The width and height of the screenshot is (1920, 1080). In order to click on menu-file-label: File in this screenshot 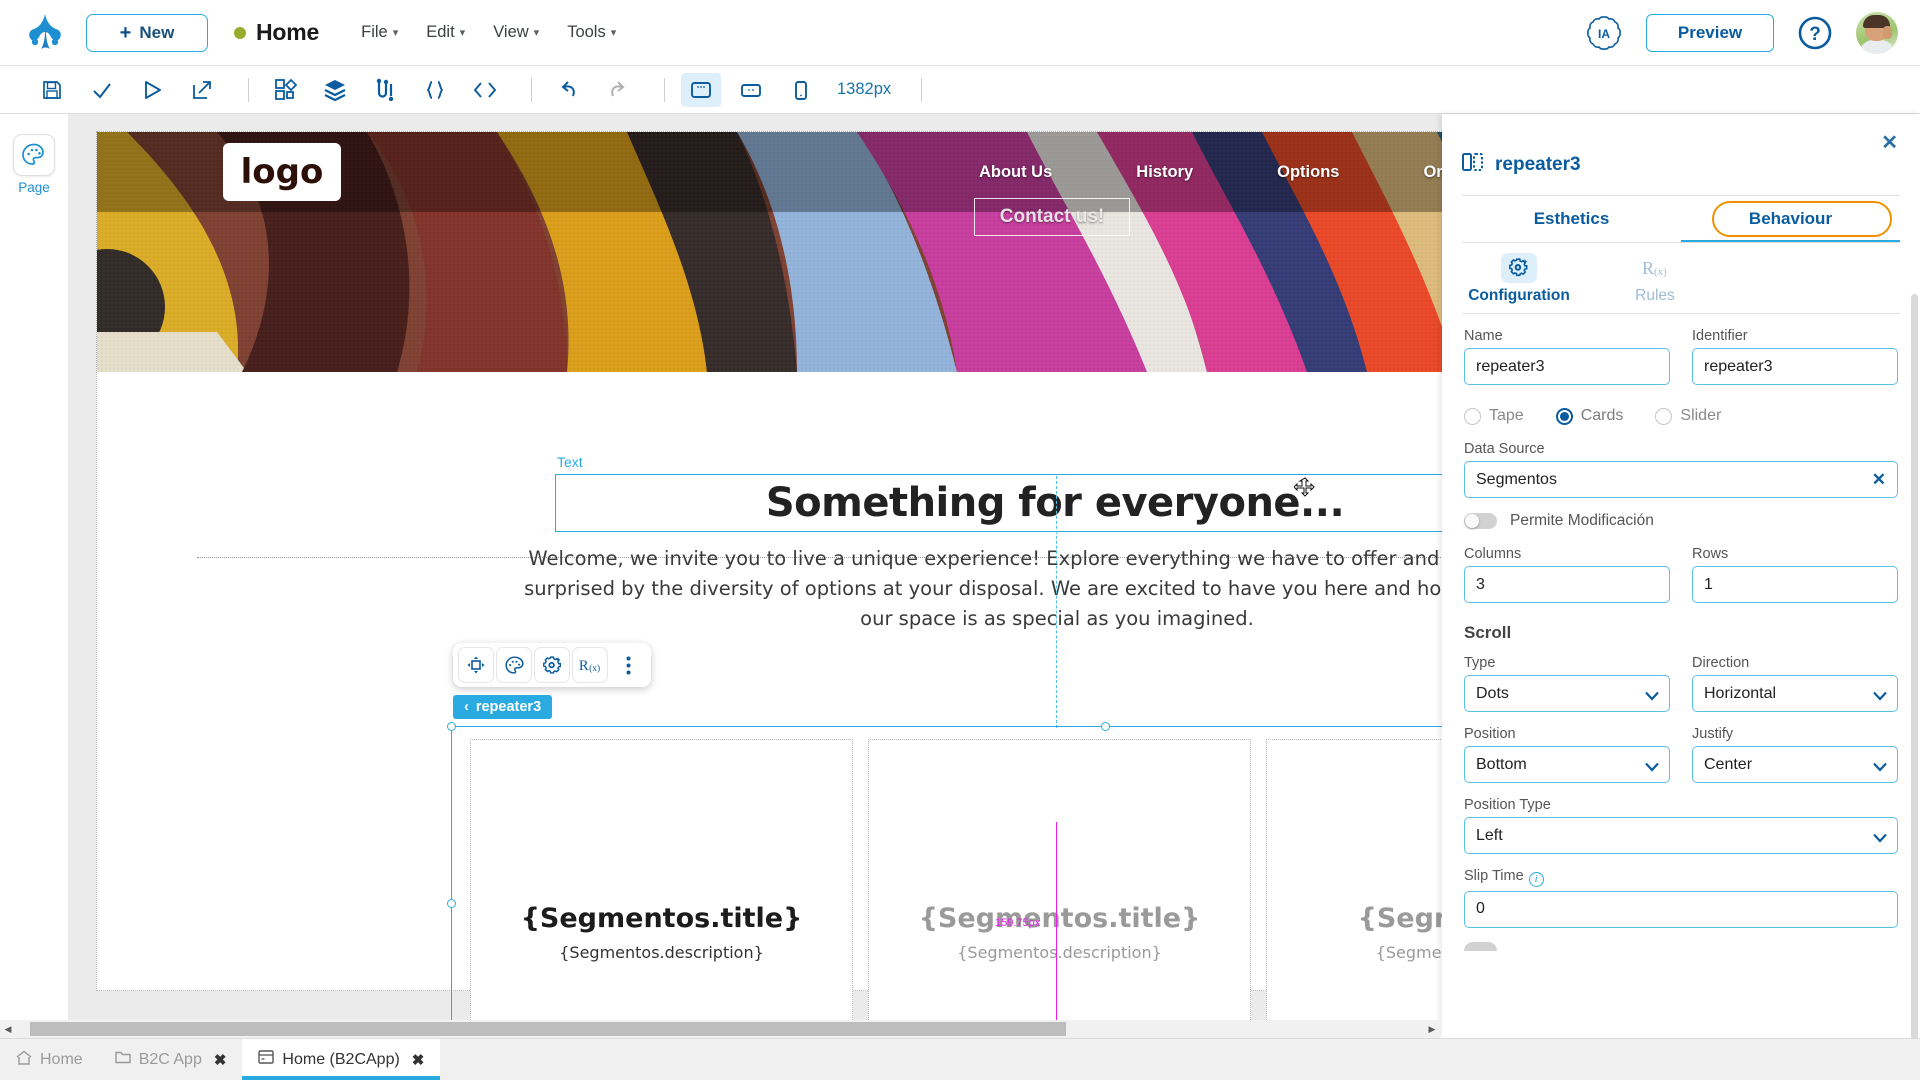, I will do `click(374, 32)`.